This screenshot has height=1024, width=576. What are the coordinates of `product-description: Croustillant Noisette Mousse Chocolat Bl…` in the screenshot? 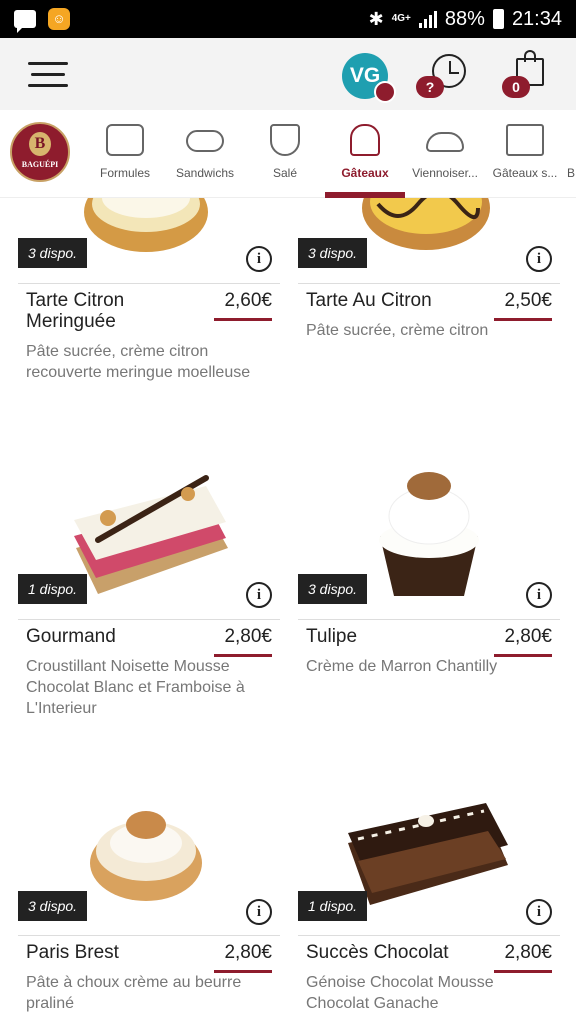 It's located at (135, 687).